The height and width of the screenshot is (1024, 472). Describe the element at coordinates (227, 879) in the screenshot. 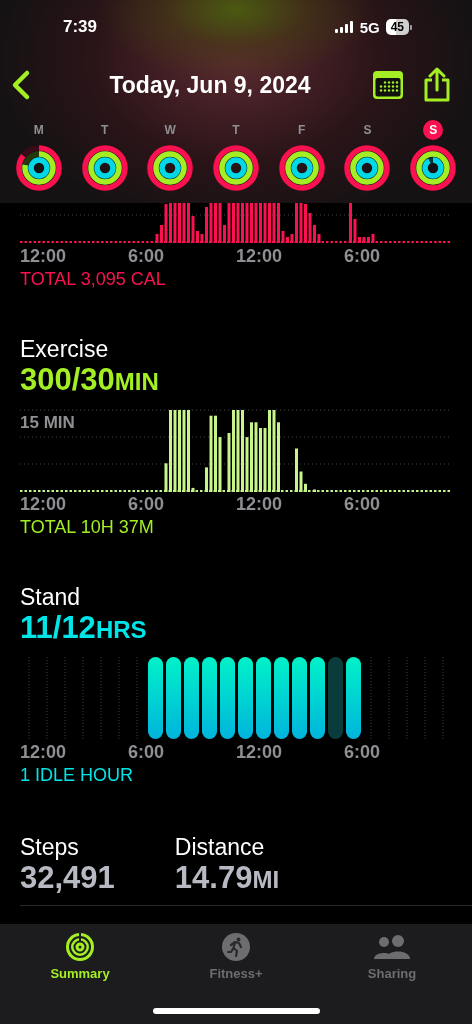

I see `stat-value: 14.79MI` at that location.